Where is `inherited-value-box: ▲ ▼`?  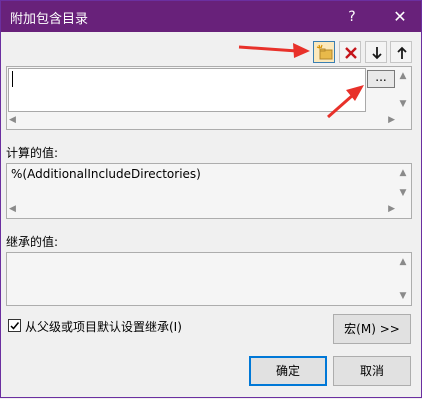 inherited-value-box: ▲ ▼ is located at coordinates (209, 279).